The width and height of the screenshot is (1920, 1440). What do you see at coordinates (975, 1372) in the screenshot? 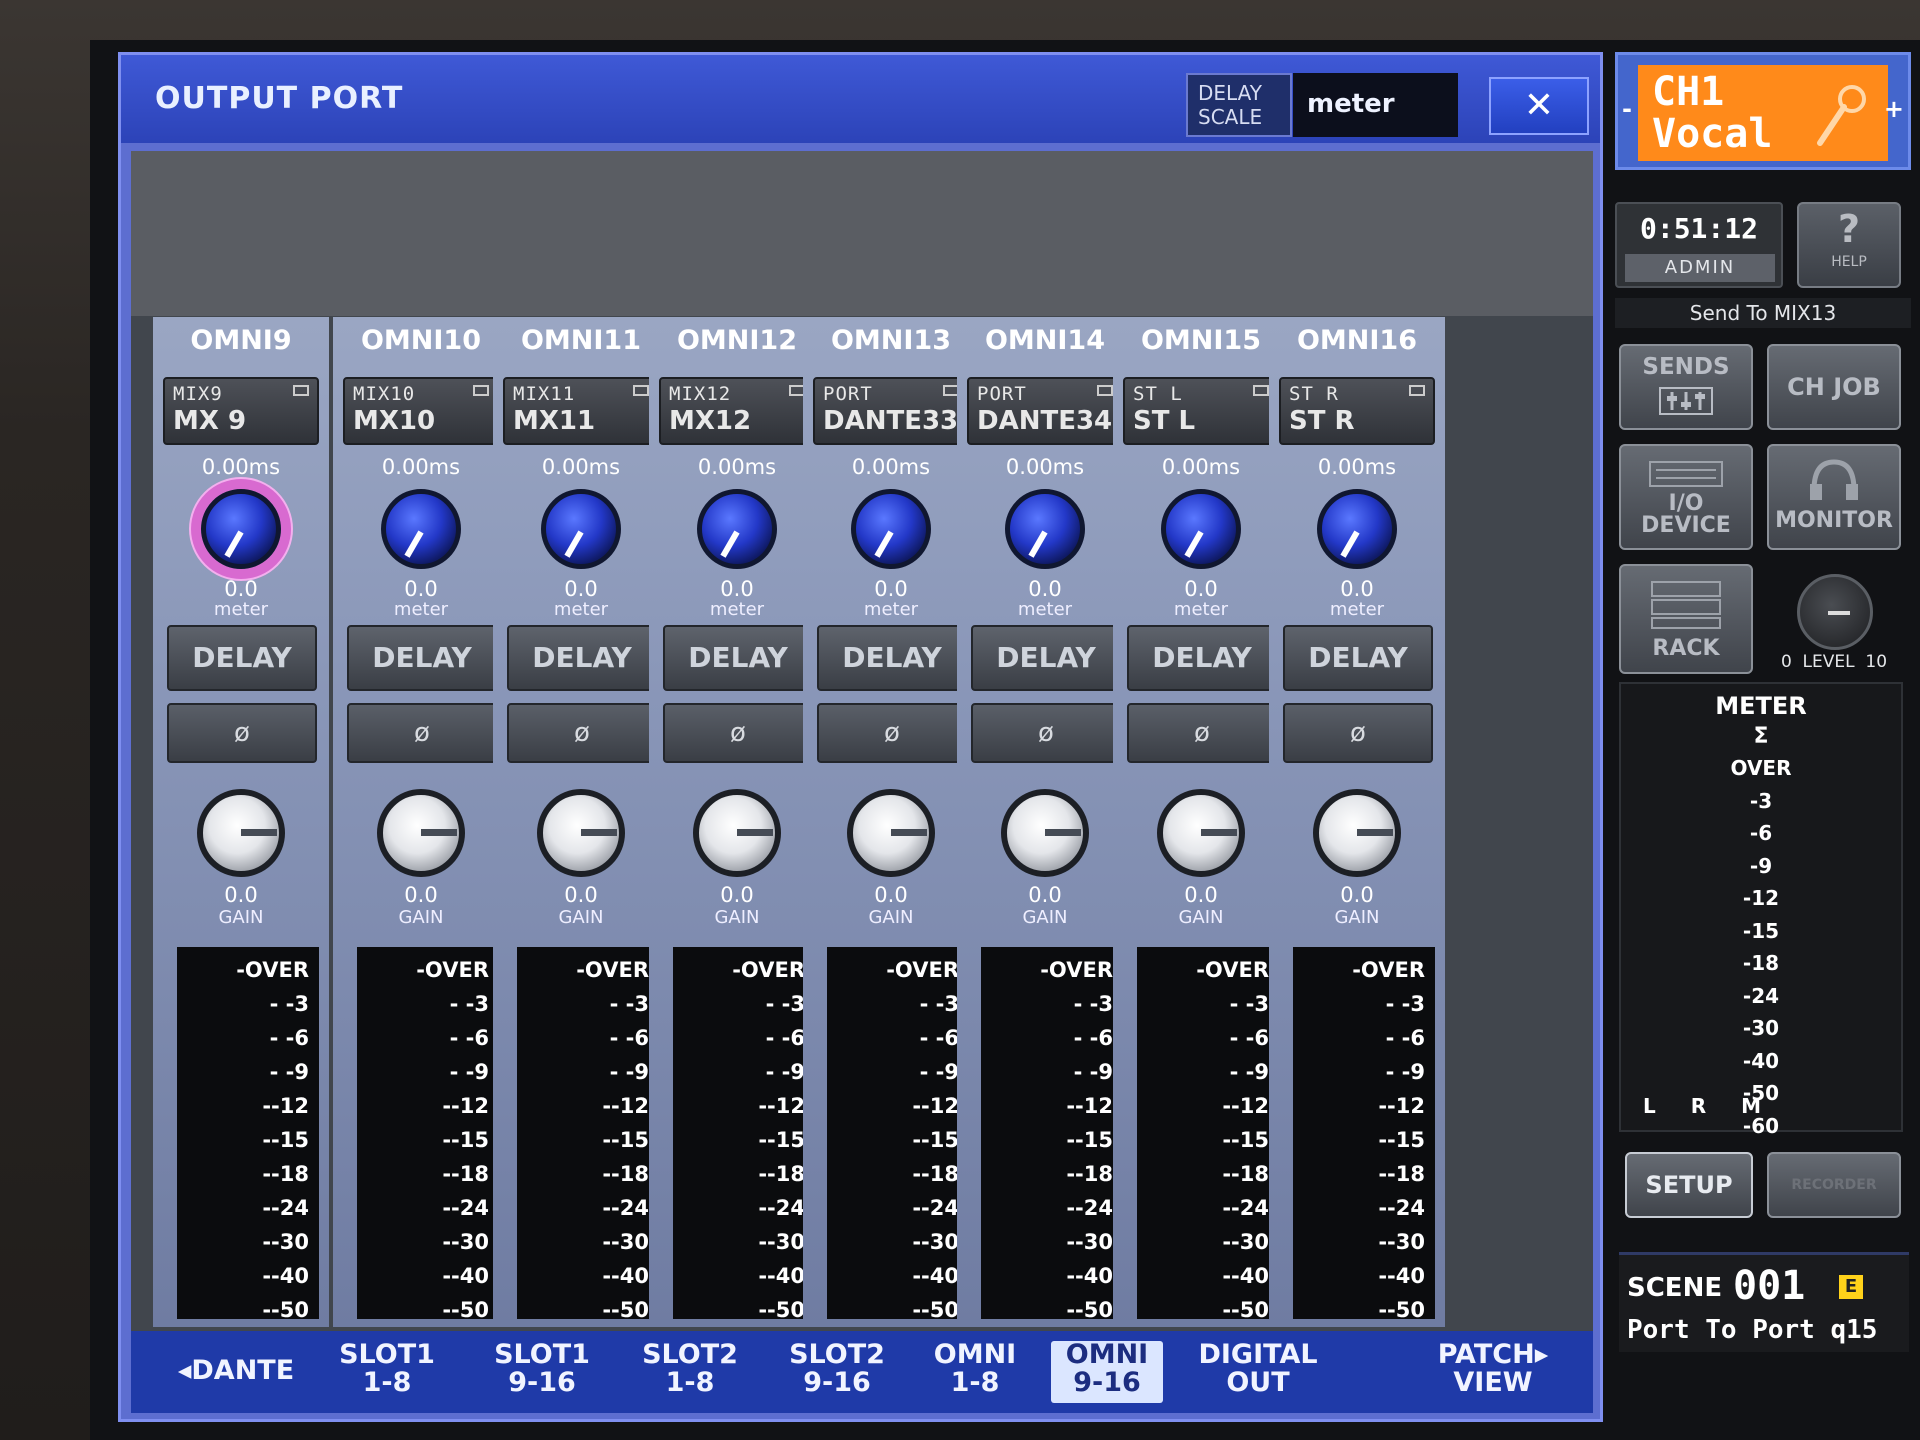
I see `port-tab: OMNI 1-8` at bounding box center [975, 1372].